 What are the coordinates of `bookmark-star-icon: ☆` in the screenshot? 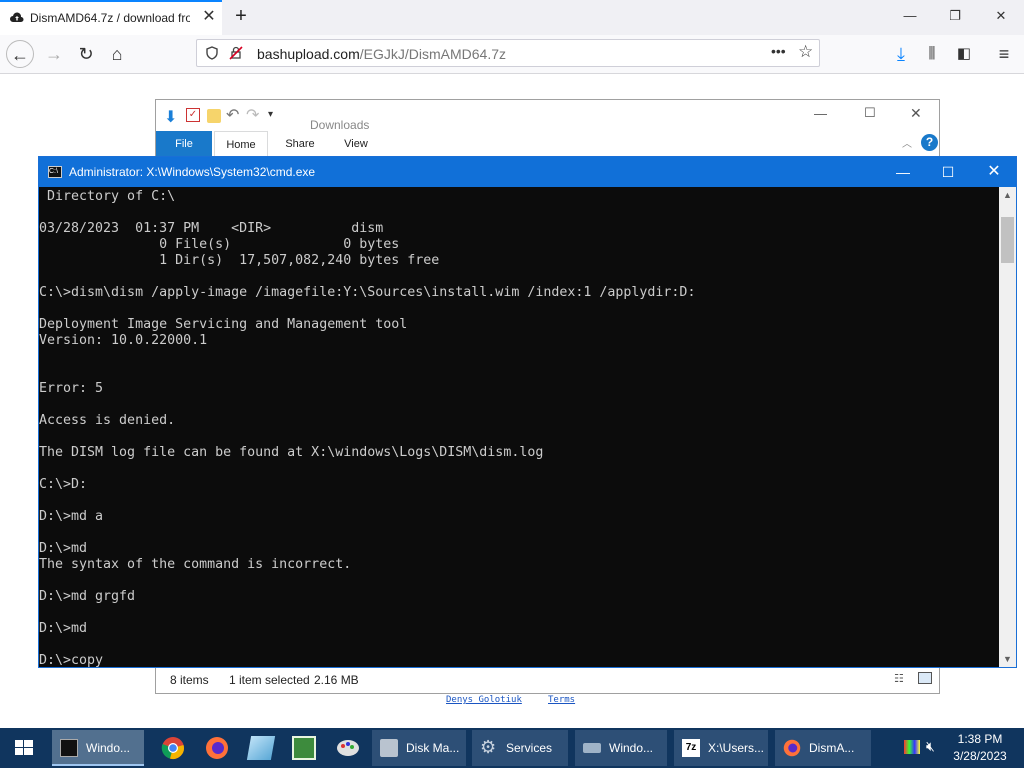 It's located at (805, 52).